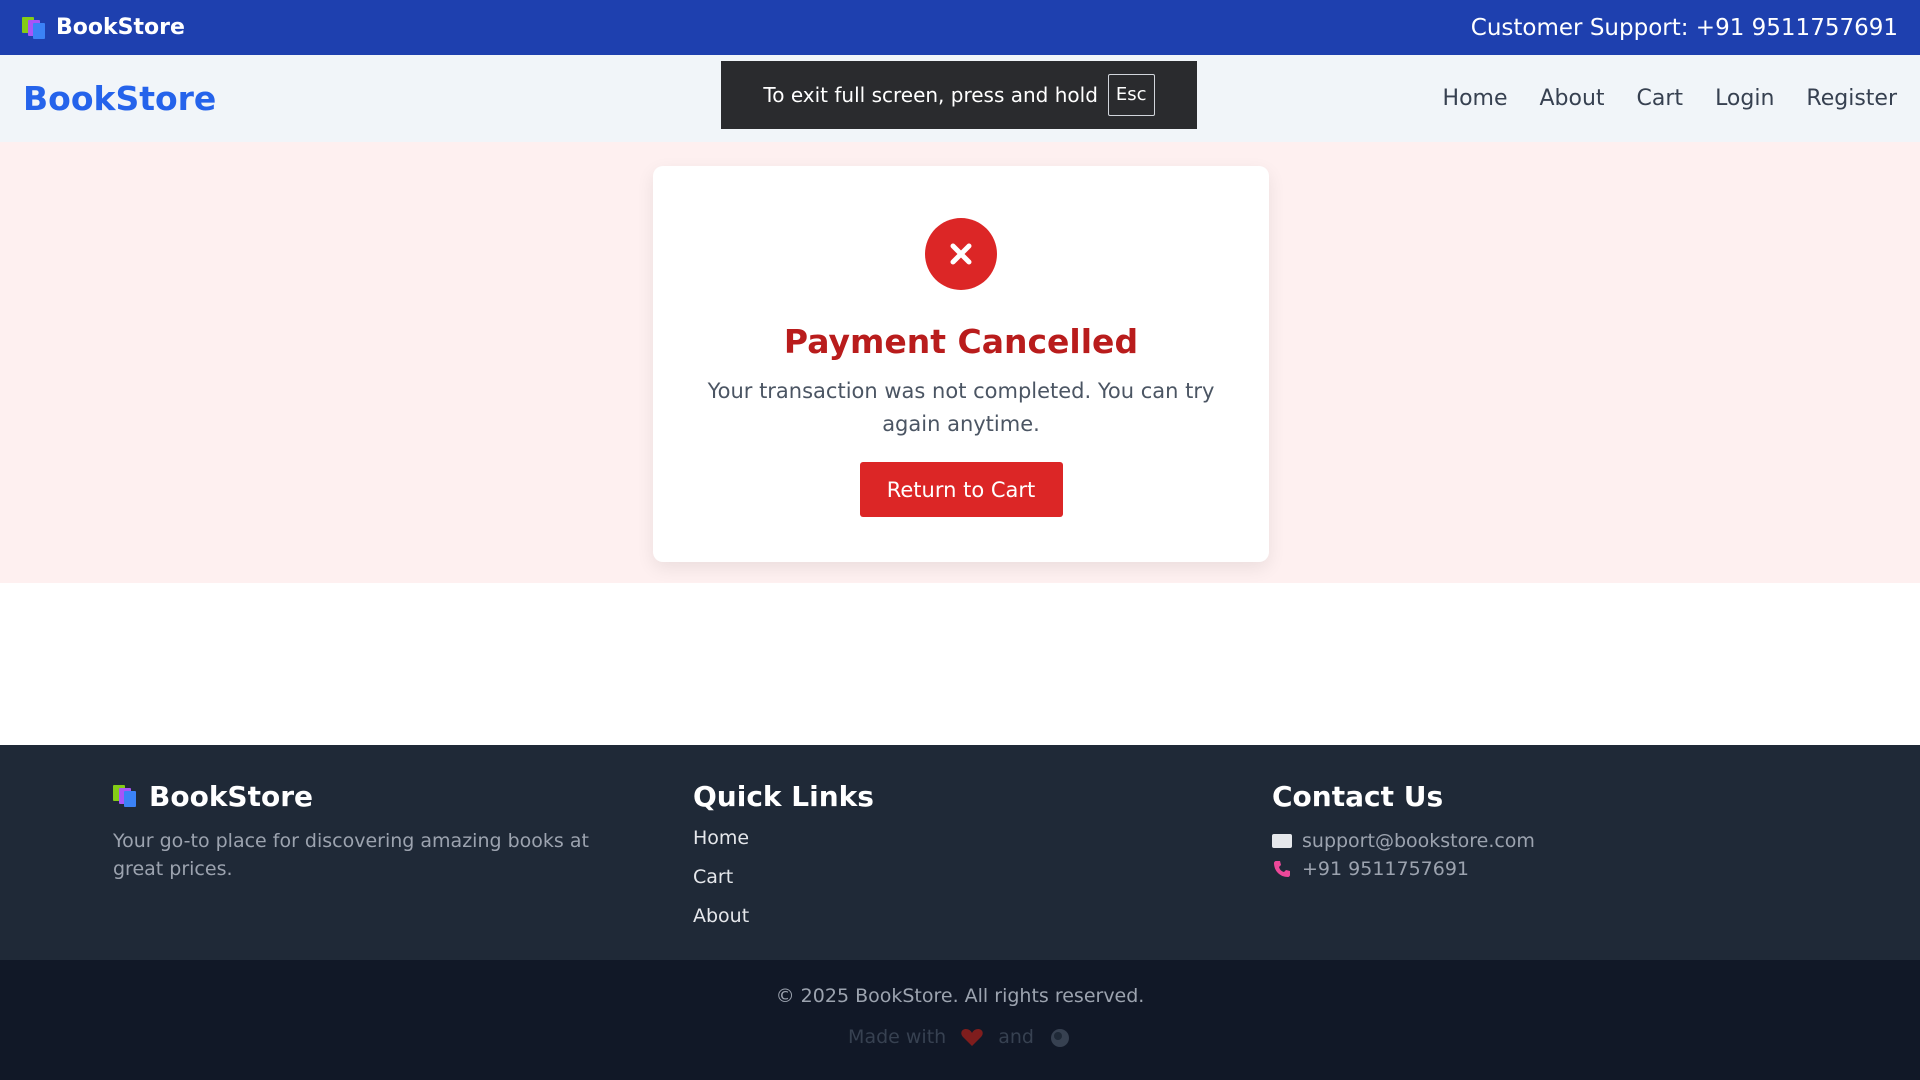 This screenshot has width=1920, height=1080. What do you see at coordinates (897, 1037) in the screenshot?
I see `made-with-label: Made with` at bounding box center [897, 1037].